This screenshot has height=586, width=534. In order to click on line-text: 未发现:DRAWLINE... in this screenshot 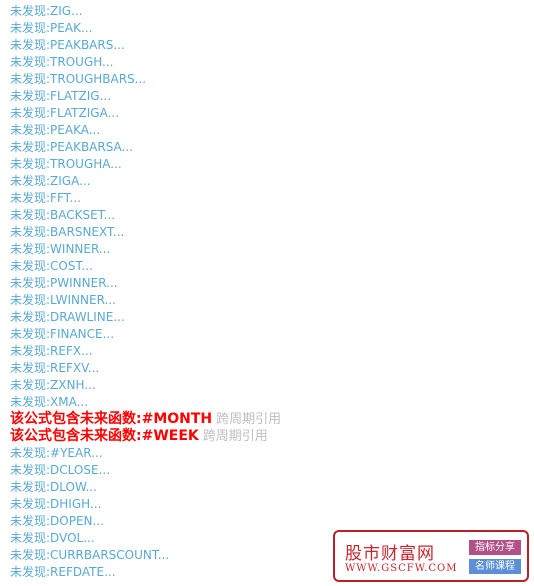, I will do `click(67, 317)`.